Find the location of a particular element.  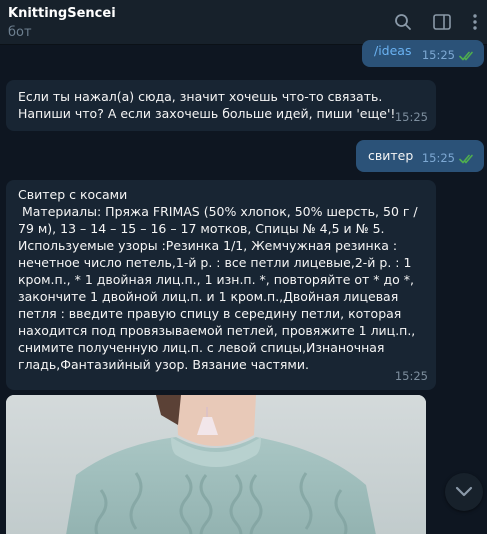

message-outgoing: свитер 15:25 is located at coordinates (420, 156).